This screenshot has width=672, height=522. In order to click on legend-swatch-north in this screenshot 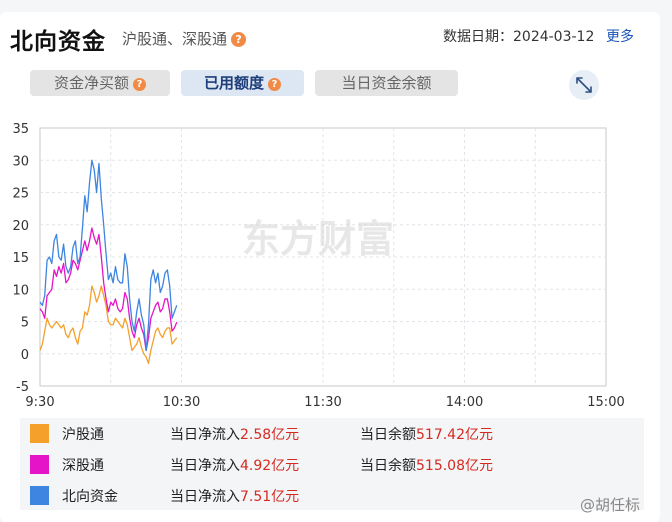, I will do `click(39, 495)`.